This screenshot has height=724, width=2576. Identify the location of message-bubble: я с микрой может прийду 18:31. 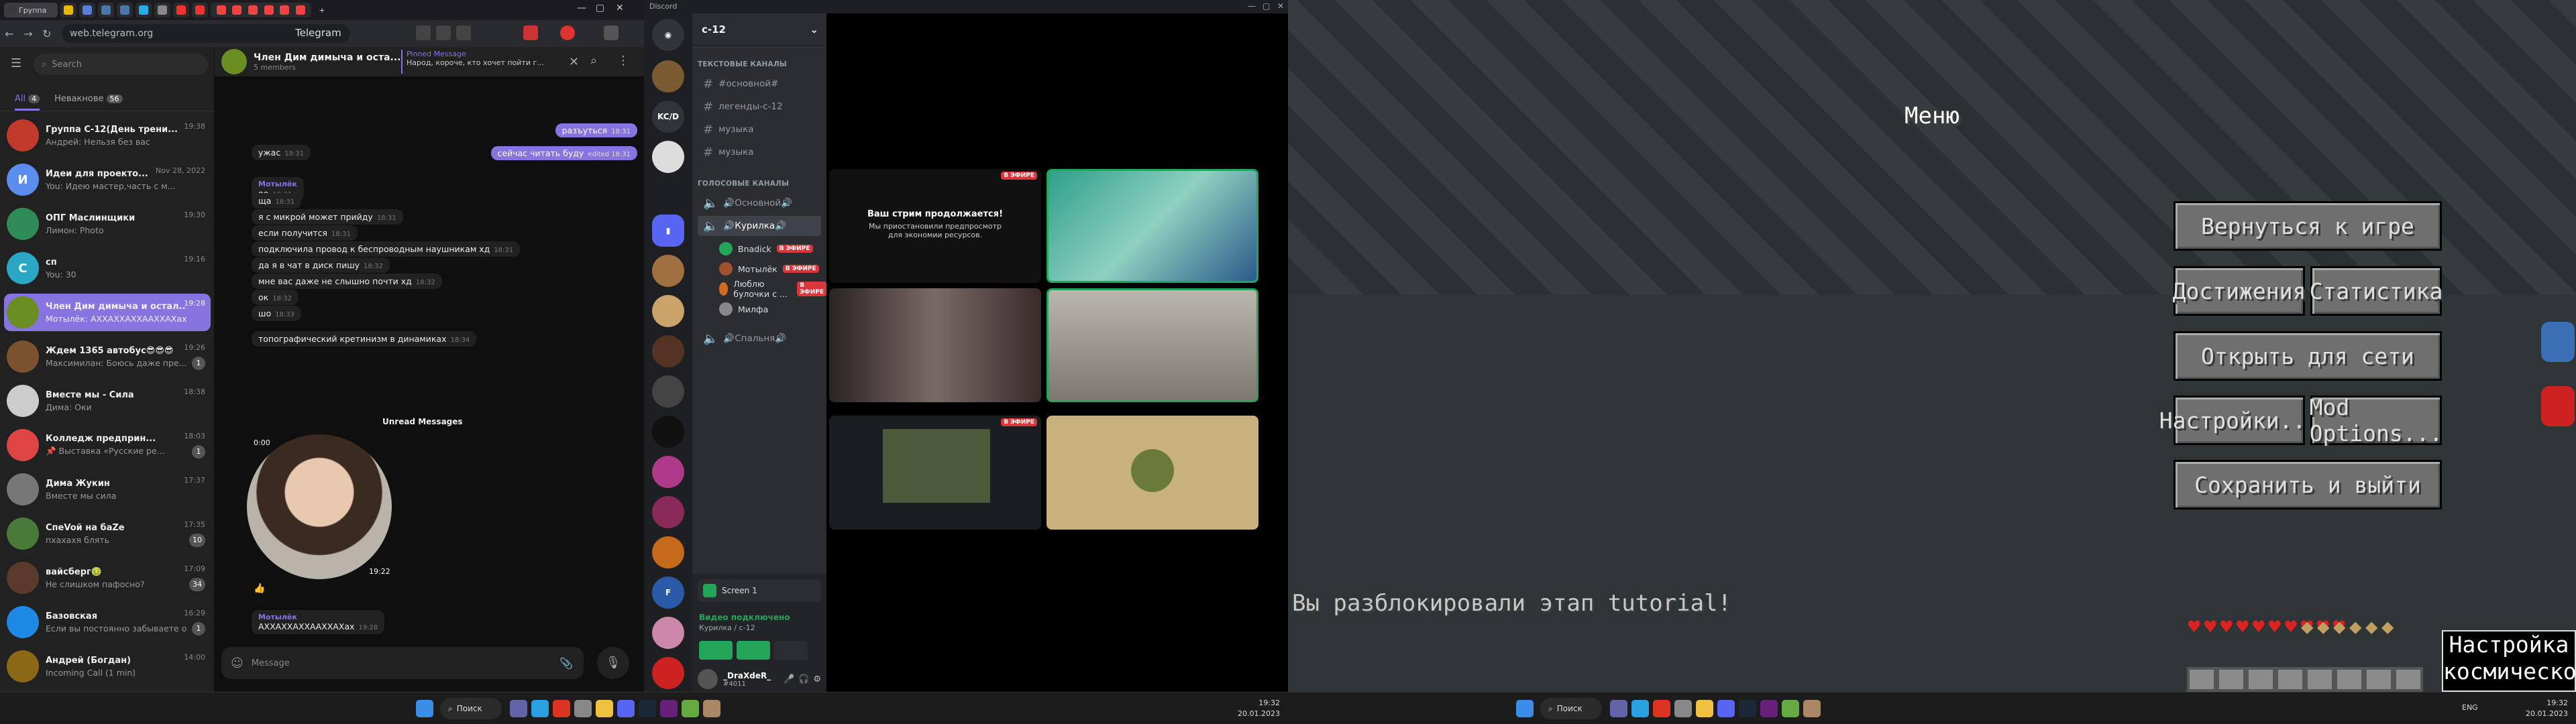
(327, 217).